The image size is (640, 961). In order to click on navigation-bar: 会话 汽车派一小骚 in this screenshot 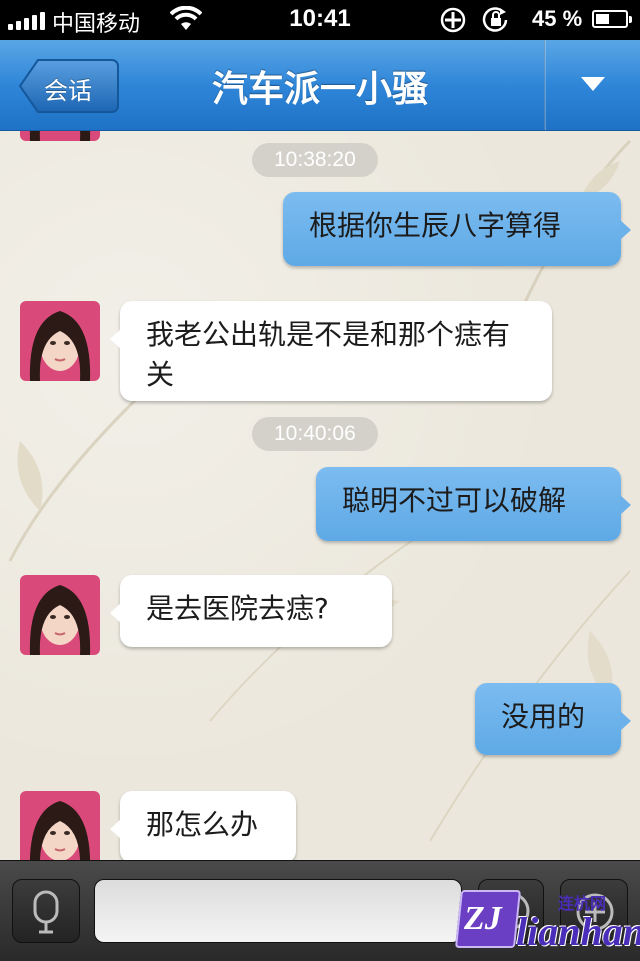, I will do `click(320, 85)`.